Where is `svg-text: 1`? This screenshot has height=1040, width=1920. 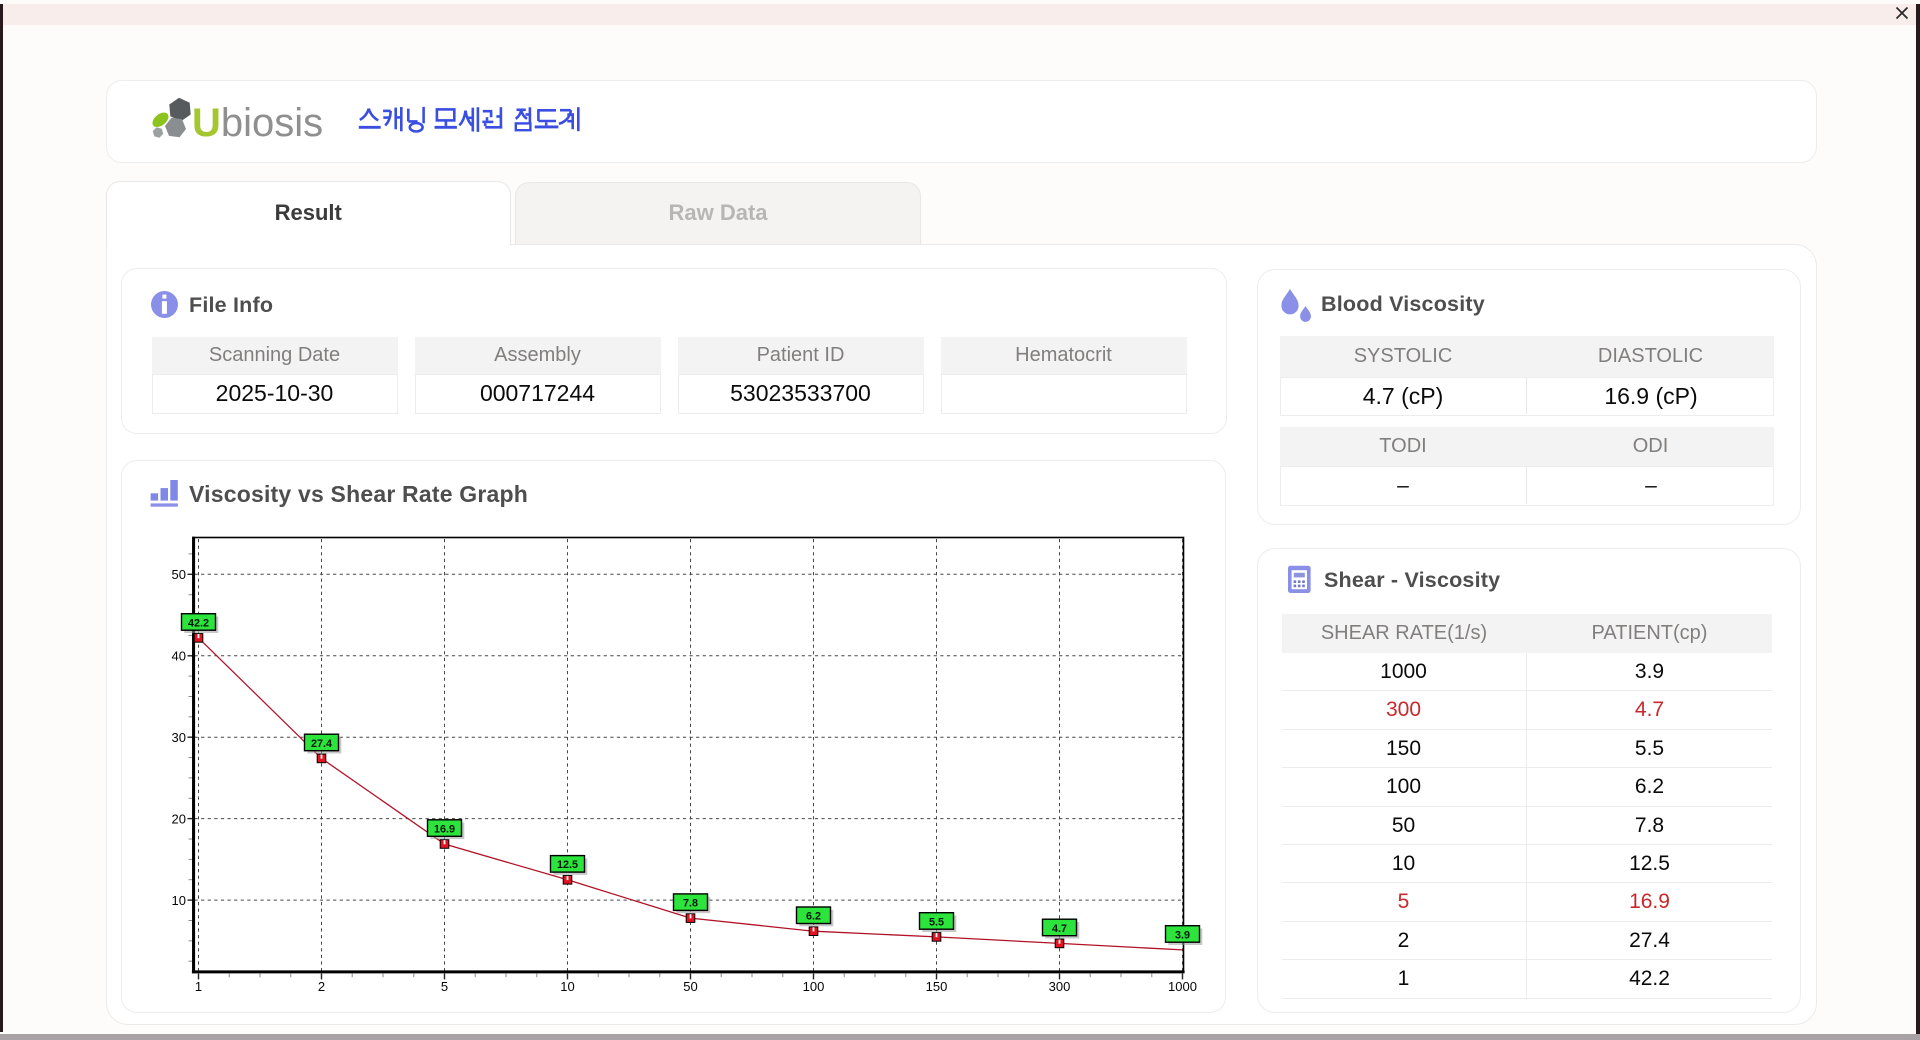 svg-text: 1 is located at coordinates (198, 986).